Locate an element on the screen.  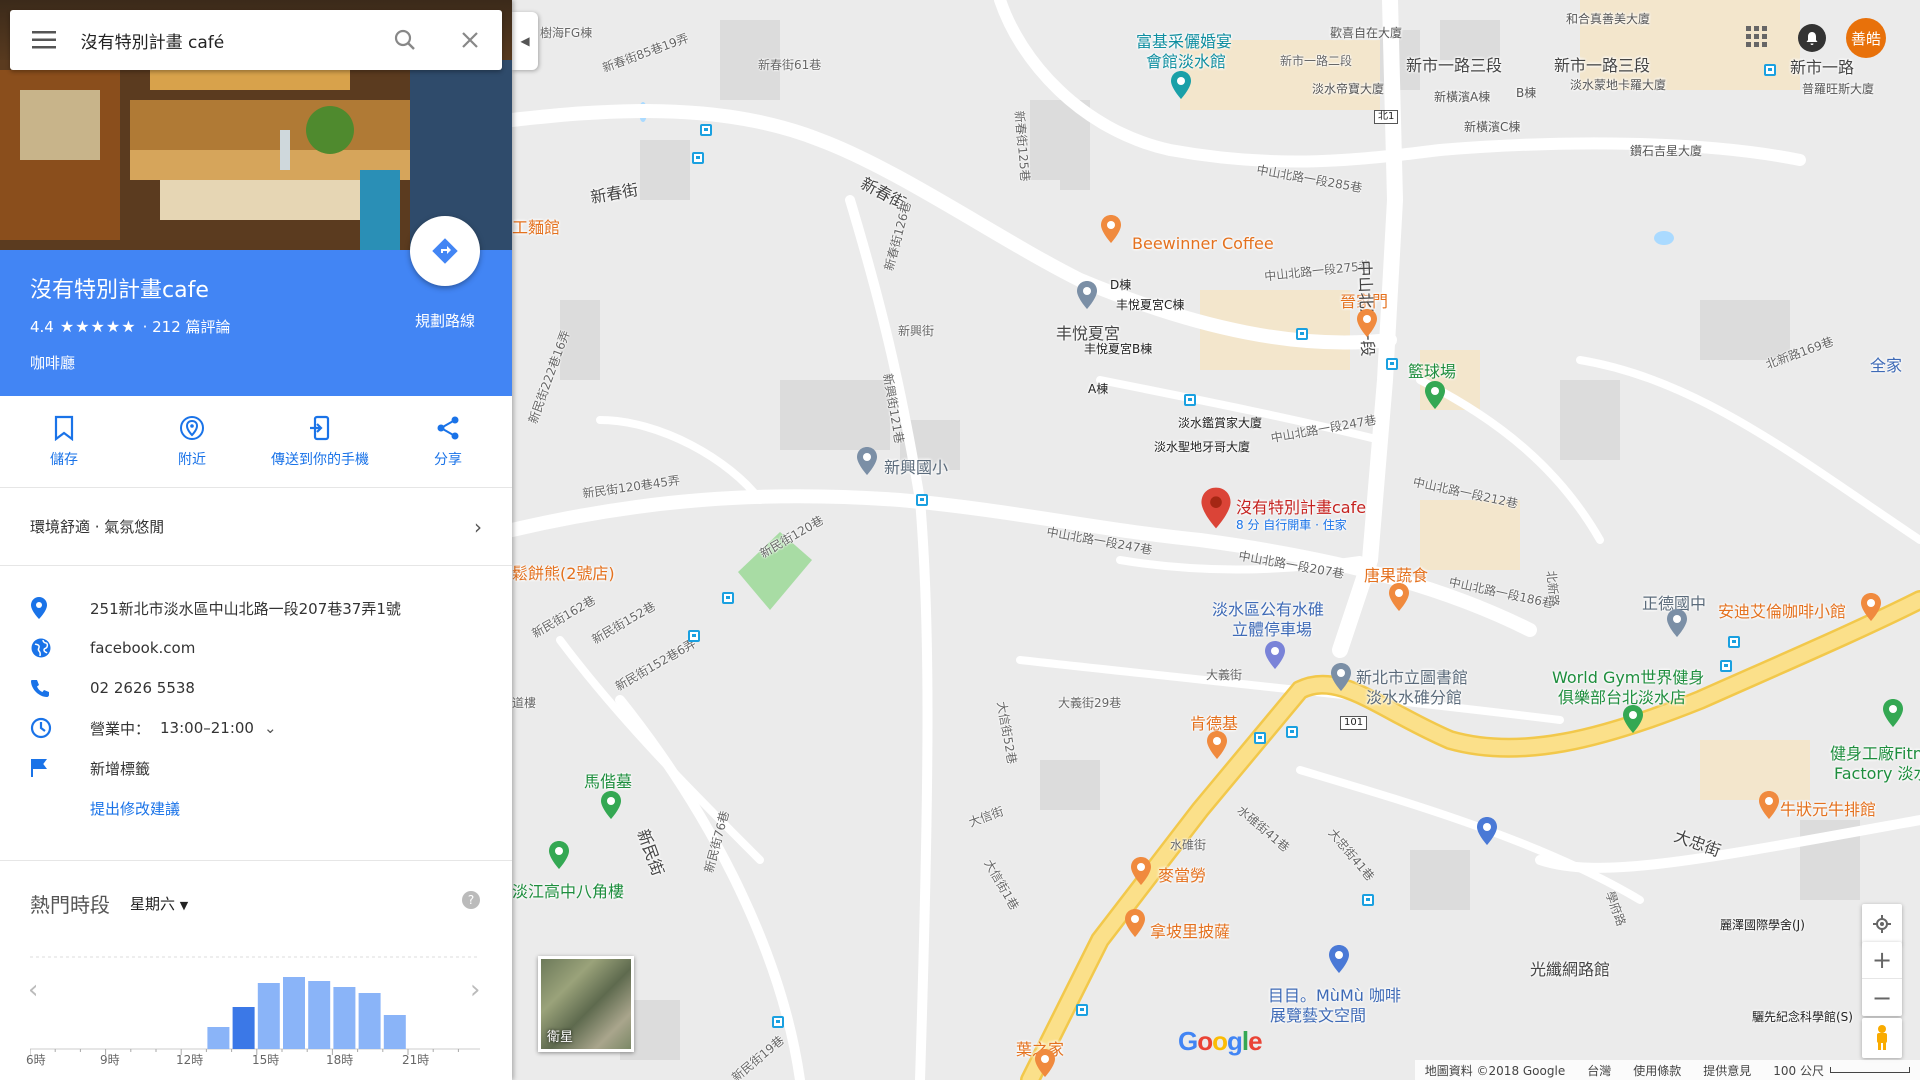
map-label: 新橫濱A棟 is located at coordinates (1462, 96).